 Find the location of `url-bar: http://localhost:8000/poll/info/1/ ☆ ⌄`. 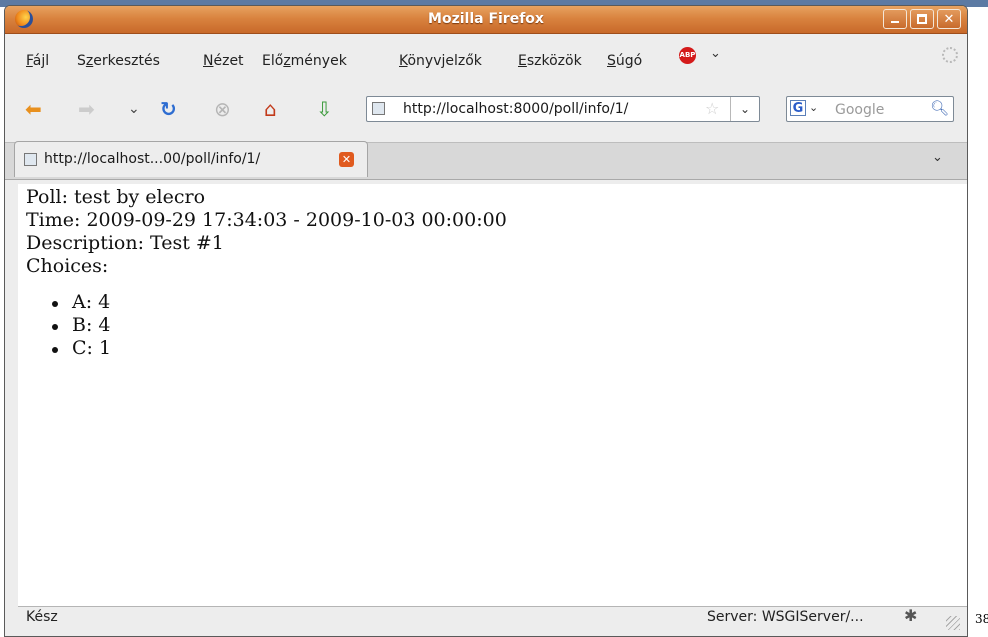

url-bar: http://localhost:8000/poll/info/1/ ☆ ⌄ is located at coordinates (563, 109).